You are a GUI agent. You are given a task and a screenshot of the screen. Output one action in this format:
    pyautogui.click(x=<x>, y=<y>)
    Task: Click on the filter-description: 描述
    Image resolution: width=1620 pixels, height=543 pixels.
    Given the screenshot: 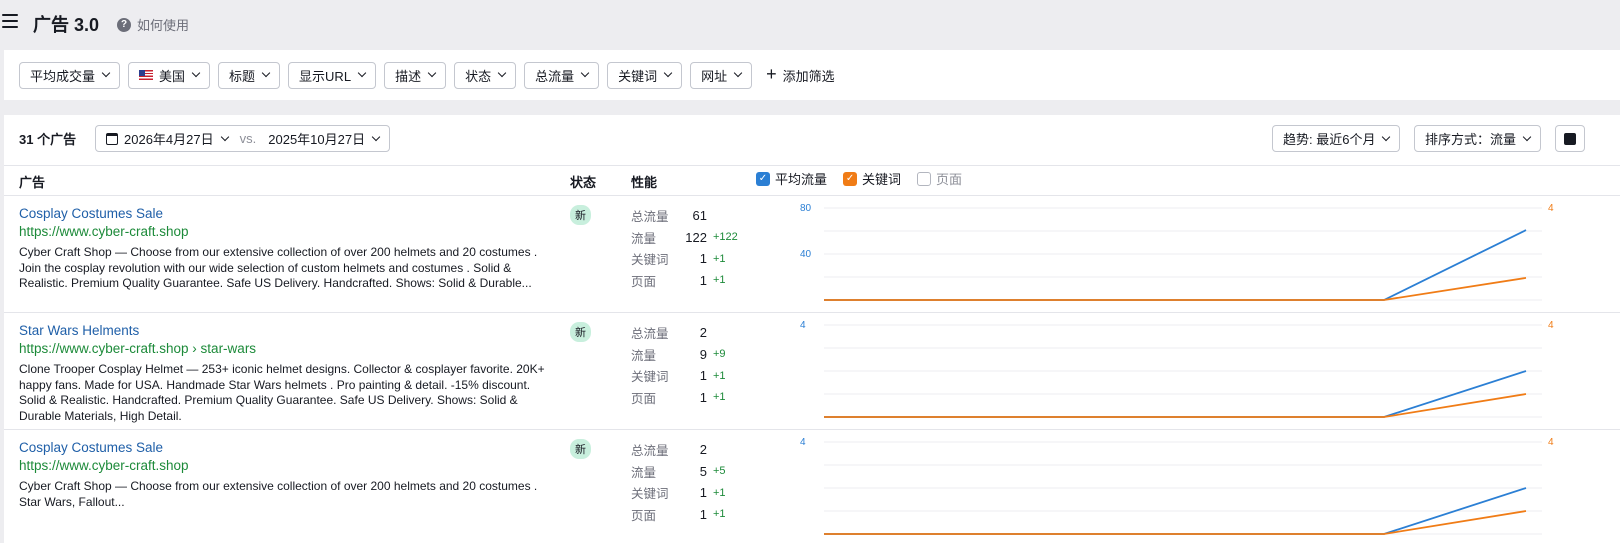 What is the action you would take?
    pyautogui.click(x=415, y=75)
    